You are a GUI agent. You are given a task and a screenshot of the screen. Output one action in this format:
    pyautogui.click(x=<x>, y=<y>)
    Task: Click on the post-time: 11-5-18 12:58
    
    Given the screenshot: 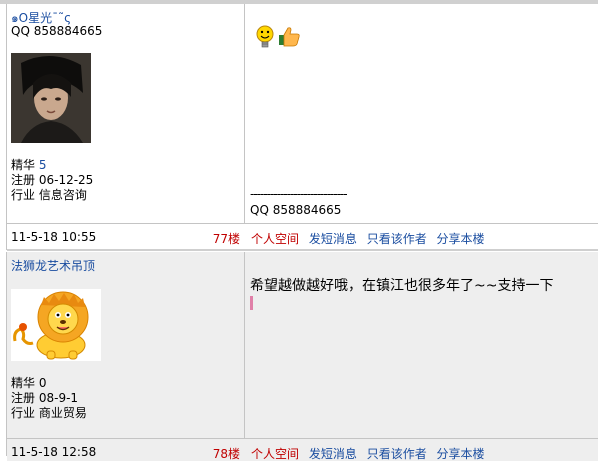 What is the action you would take?
    pyautogui.click(x=54, y=452)
    